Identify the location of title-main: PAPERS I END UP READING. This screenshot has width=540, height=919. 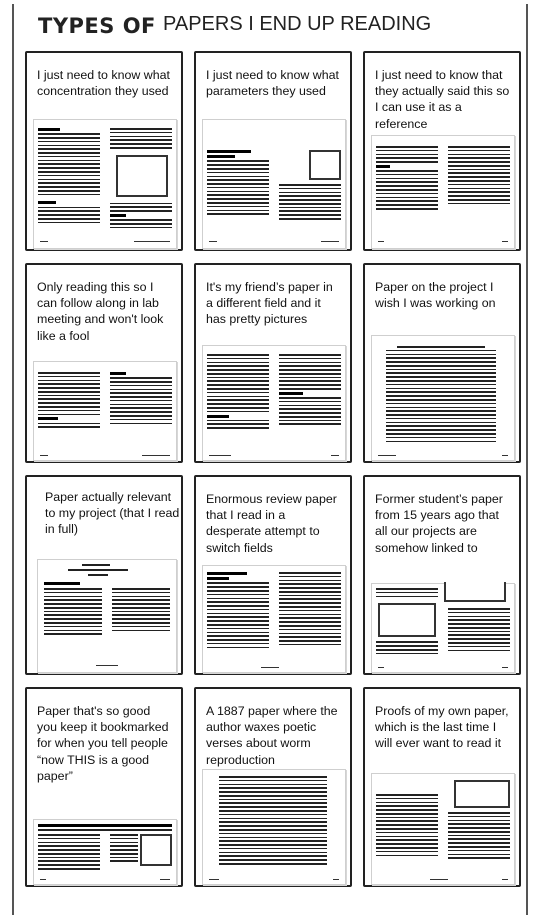
(297, 24).